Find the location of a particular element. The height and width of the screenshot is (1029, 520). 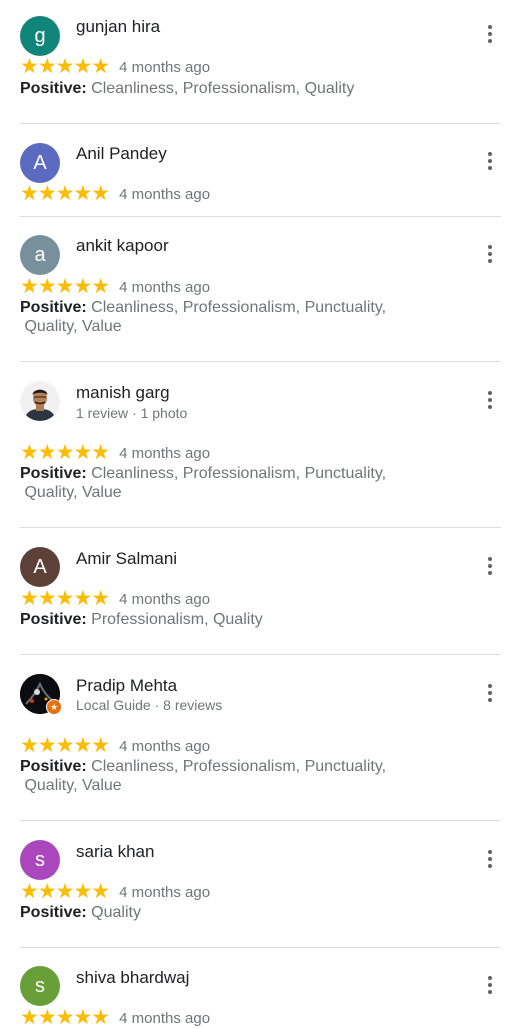

avatar-photo is located at coordinates (40, 401).